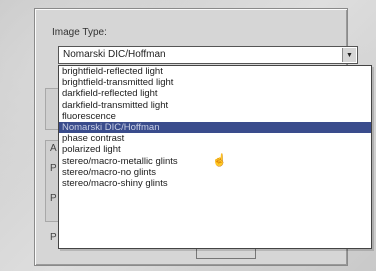 The height and width of the screenshot is (271, 376). What do you see at coordinates (349, 55) in the screenshot?
I see `chevron-down-icon: ▼` at bounding box center [349, 55].